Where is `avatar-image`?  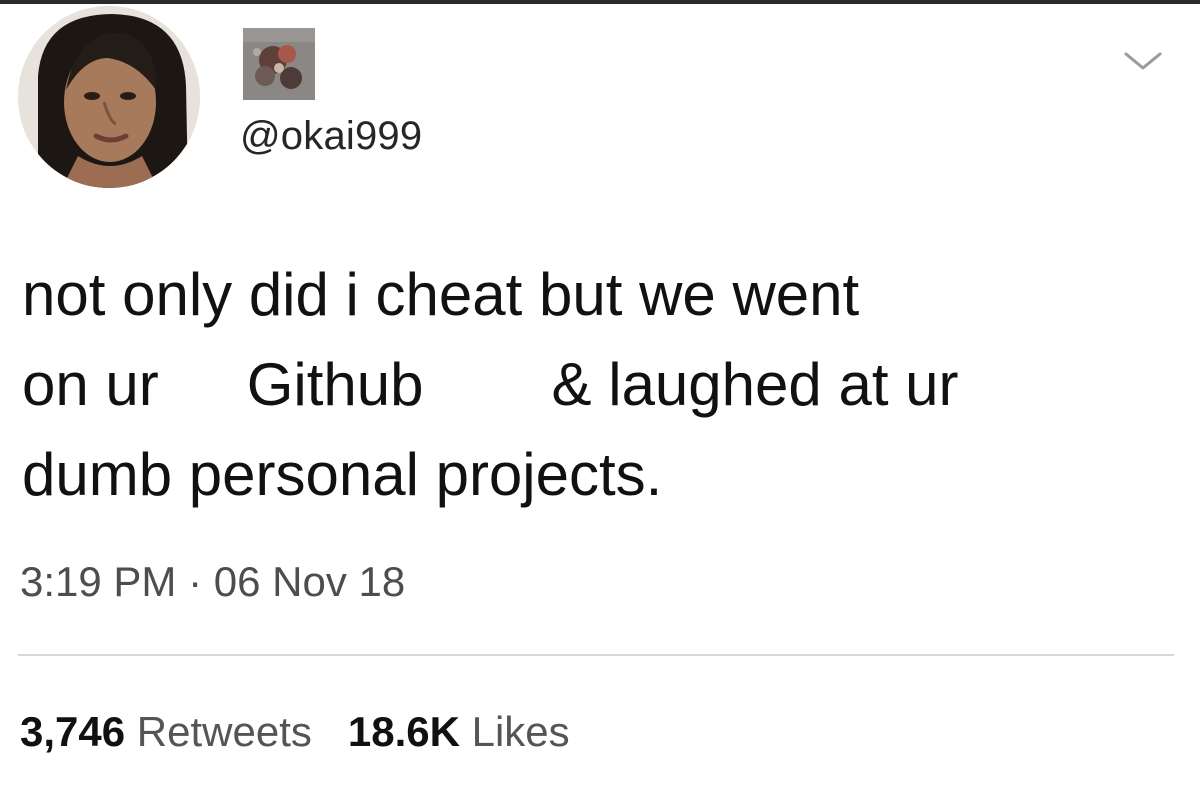 avatar-image is located at coordinates (109, 97).